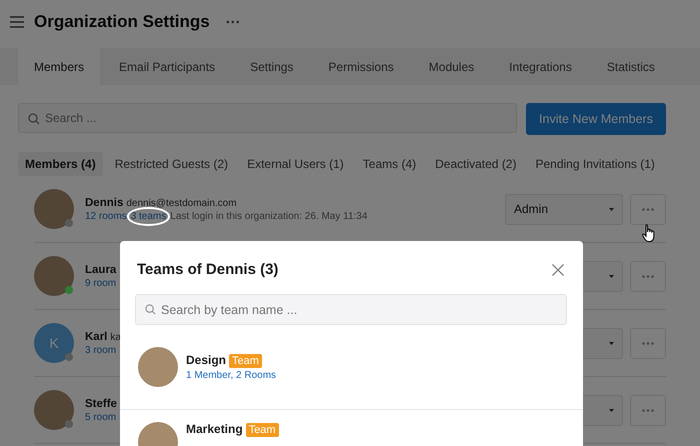 The image size is (700, 446). I want to click on member-email: dennis@testdomain.com, so click(181, 203).